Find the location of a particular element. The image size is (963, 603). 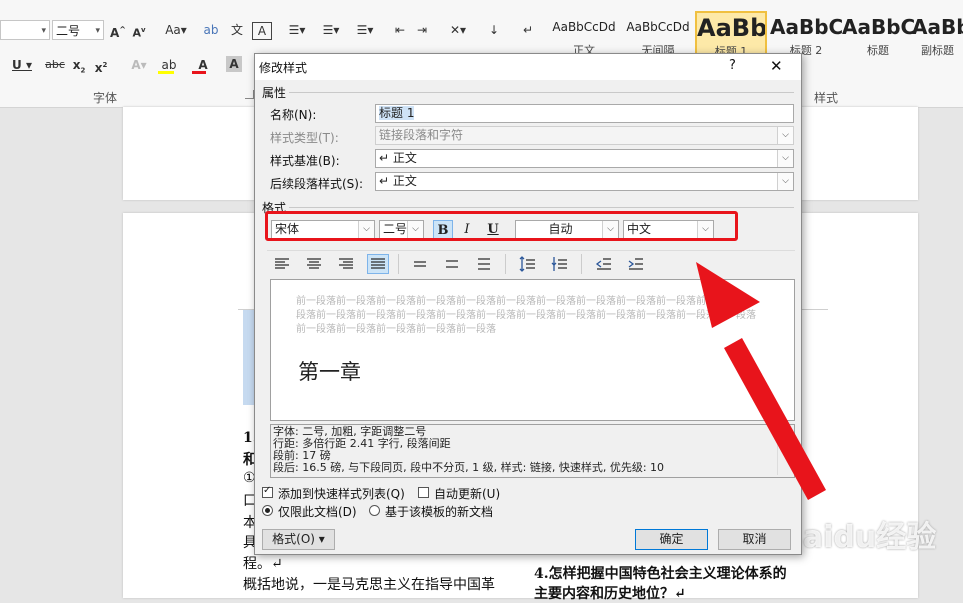

arrow-shaft is located at coordinates (775, 419).